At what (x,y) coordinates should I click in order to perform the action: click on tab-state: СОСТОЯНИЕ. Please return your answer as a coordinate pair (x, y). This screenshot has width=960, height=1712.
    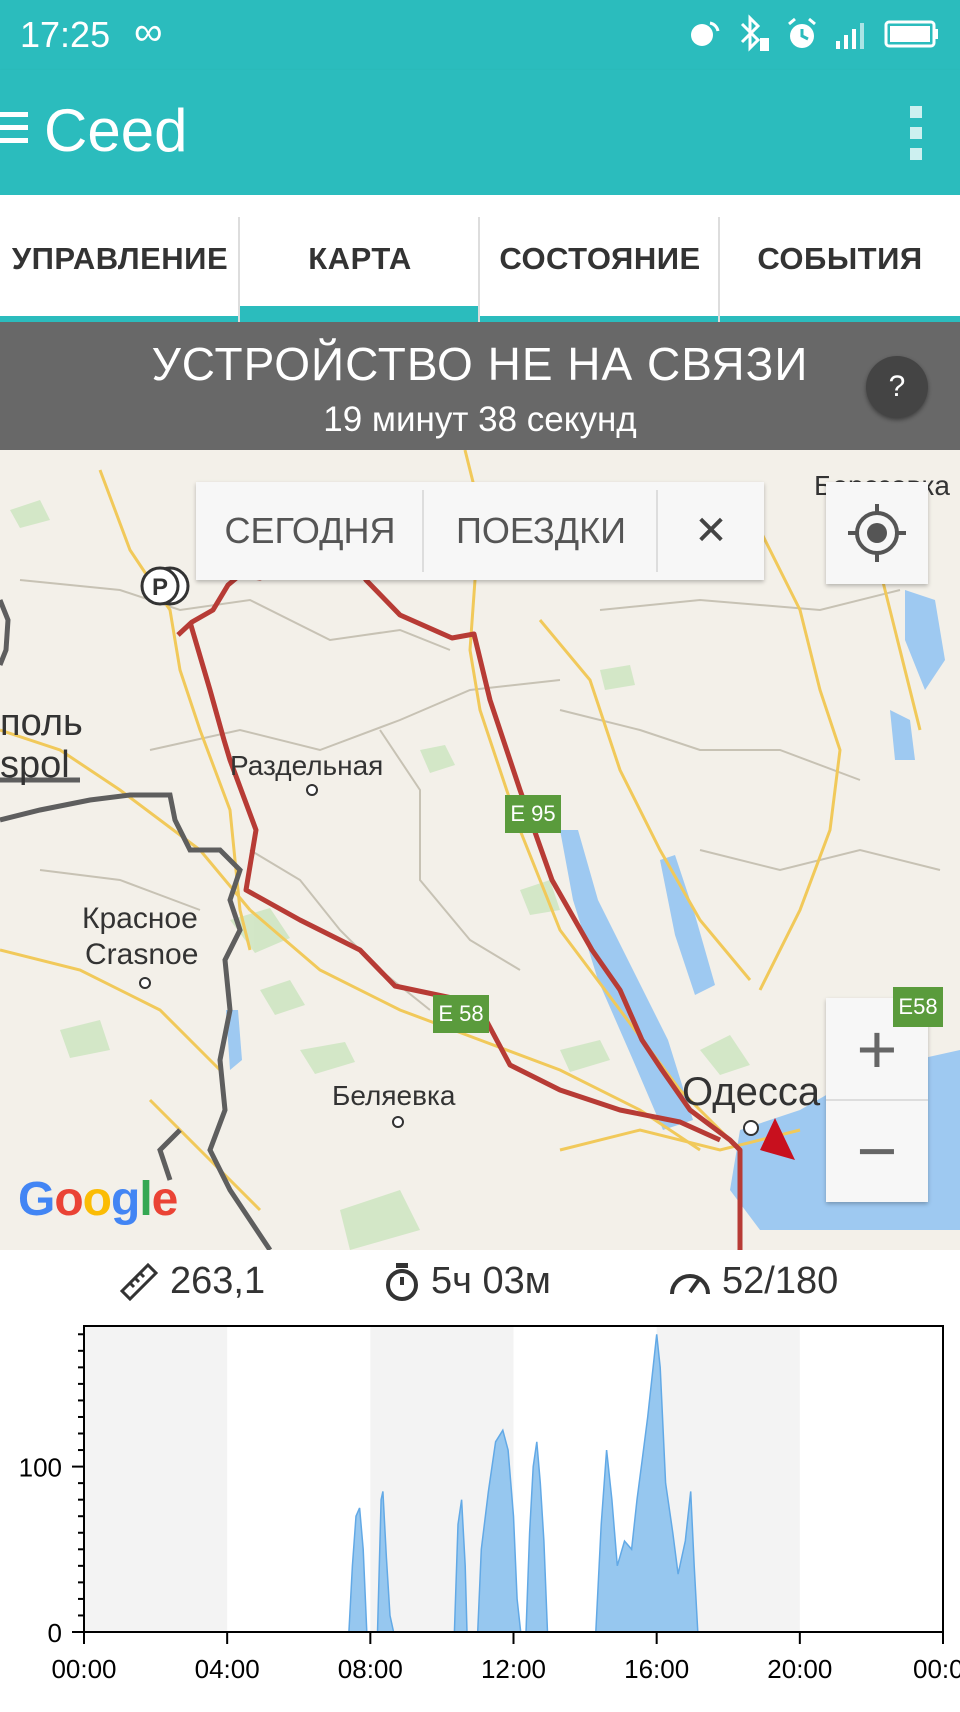
    Looking at the image, I should click on (600, 258).